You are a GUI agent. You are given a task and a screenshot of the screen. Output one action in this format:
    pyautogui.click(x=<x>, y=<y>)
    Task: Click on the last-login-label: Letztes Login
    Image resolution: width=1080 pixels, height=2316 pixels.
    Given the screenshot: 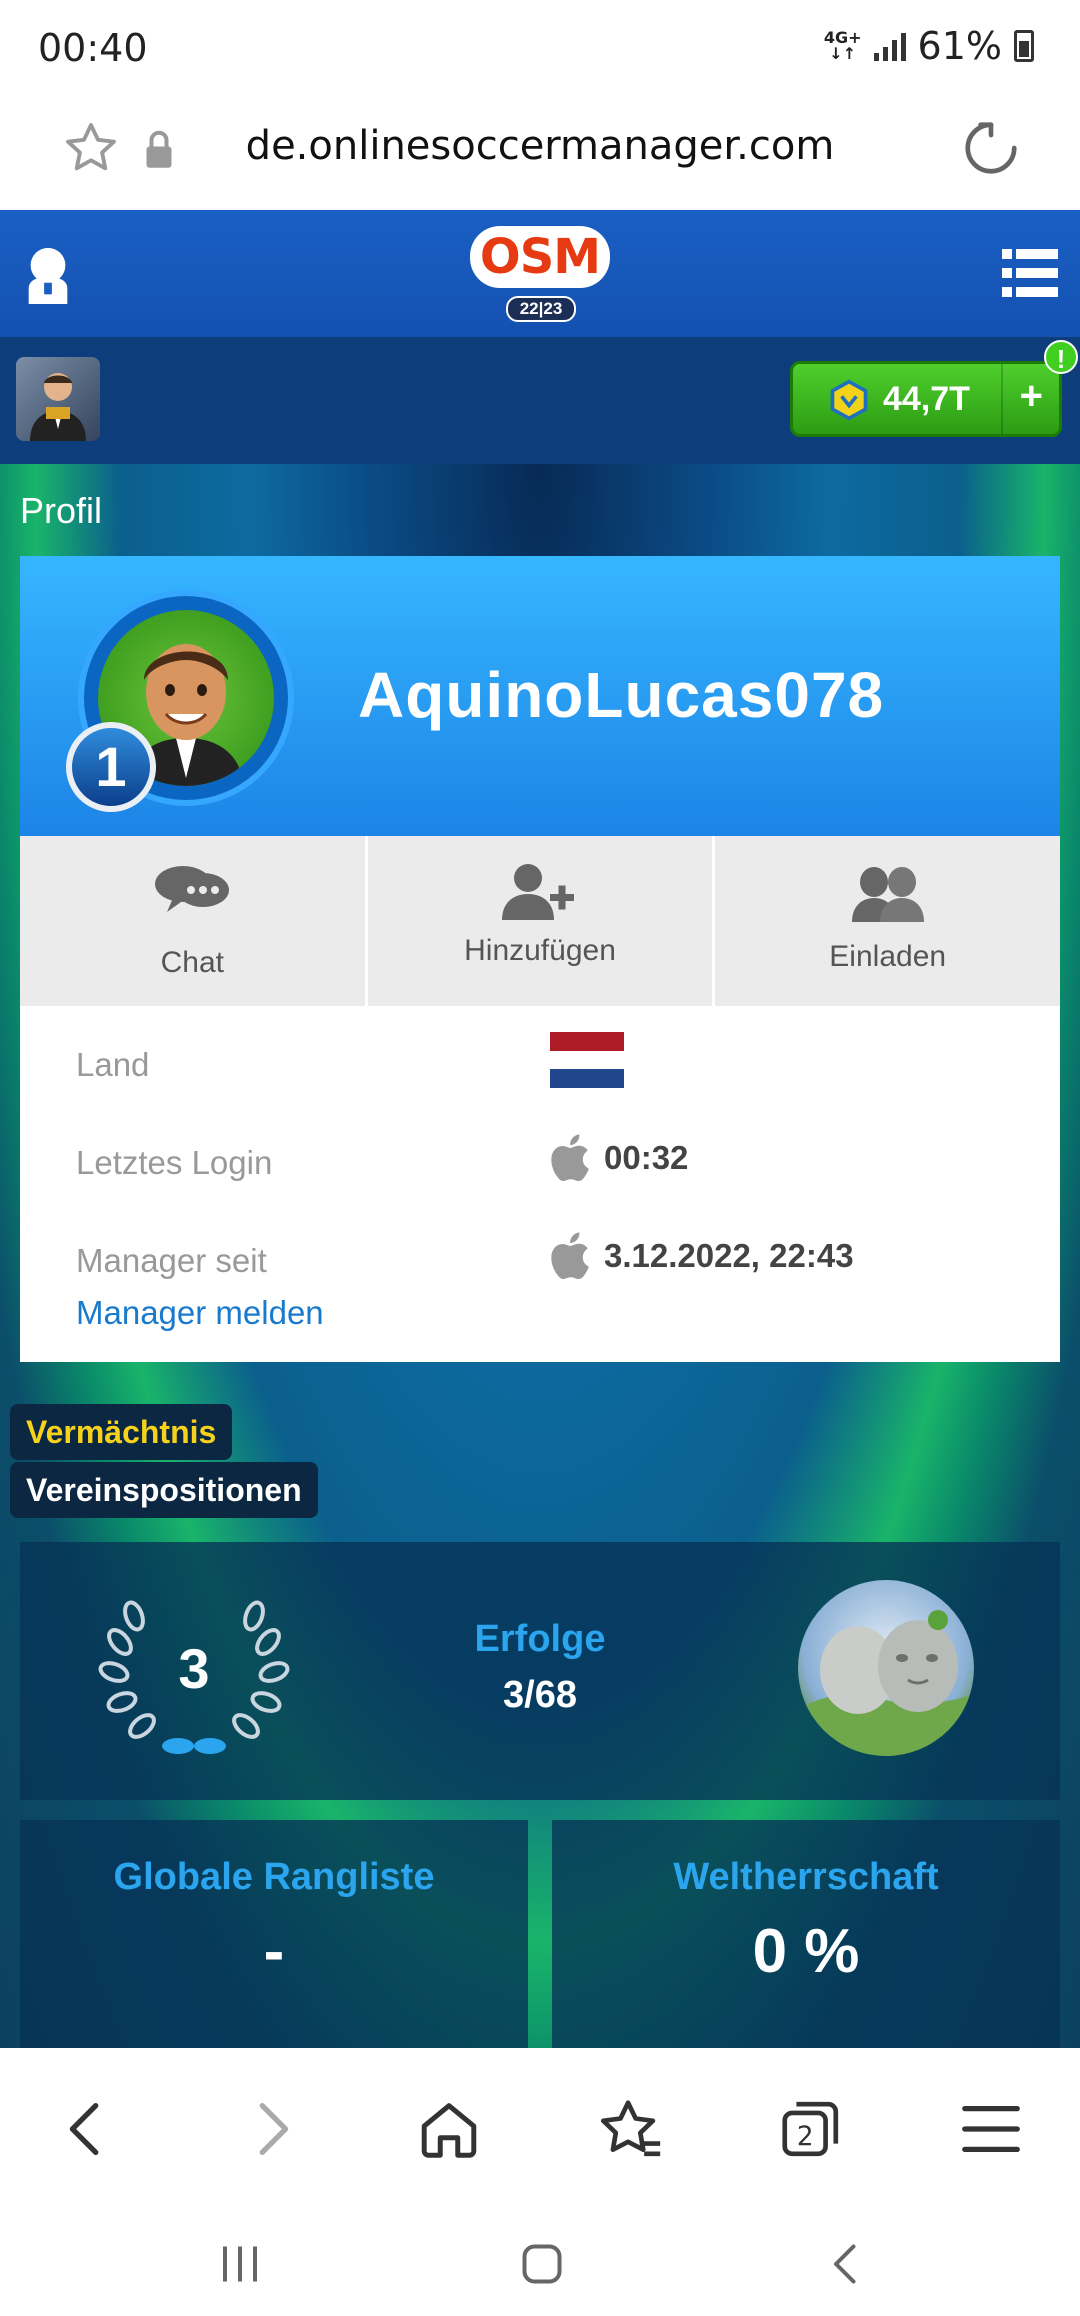 What is the action you would take?
    pyautogui.click(x=174, y=1162)
    